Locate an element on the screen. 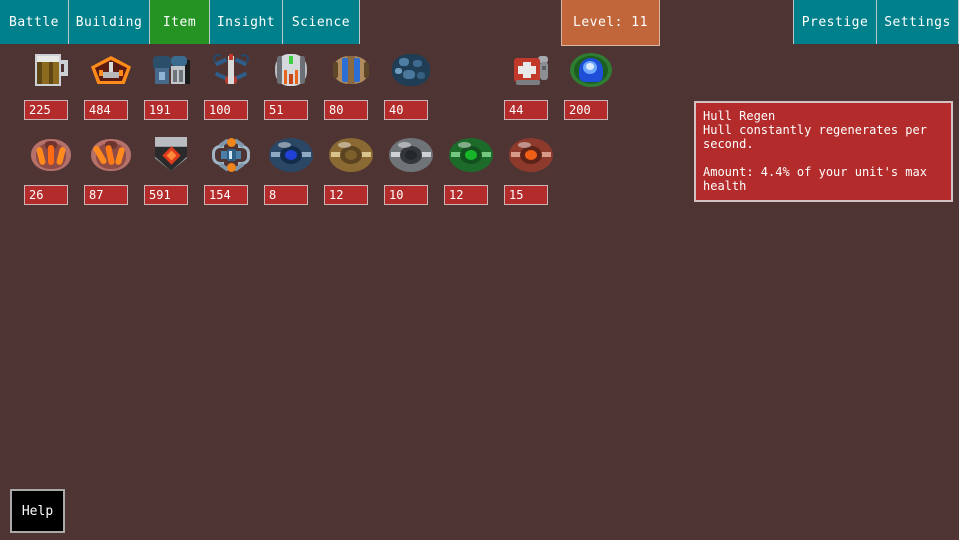 The image size is (959, 540). tab-science: Science is located at coordinates (321, 22).